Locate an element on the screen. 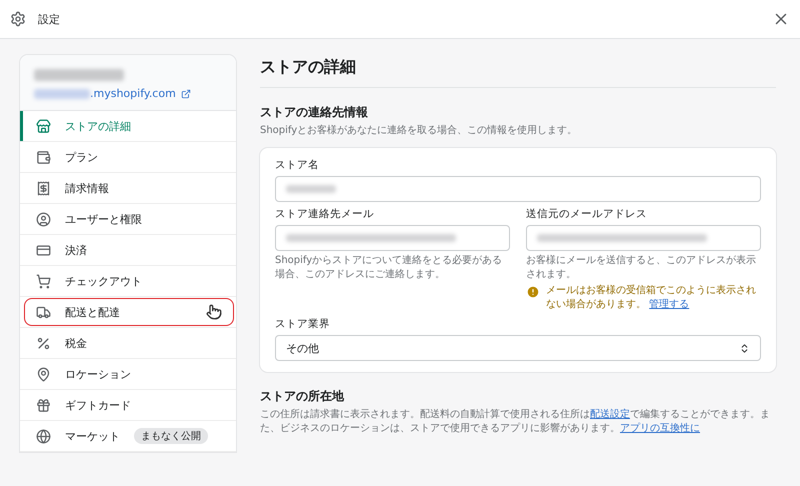 The height and width of the screenshot is (486, 800). warning-text: メールはお客様の受信箱でこのように表示されない場合があります。 管理する is located at coordinates (651, 298).